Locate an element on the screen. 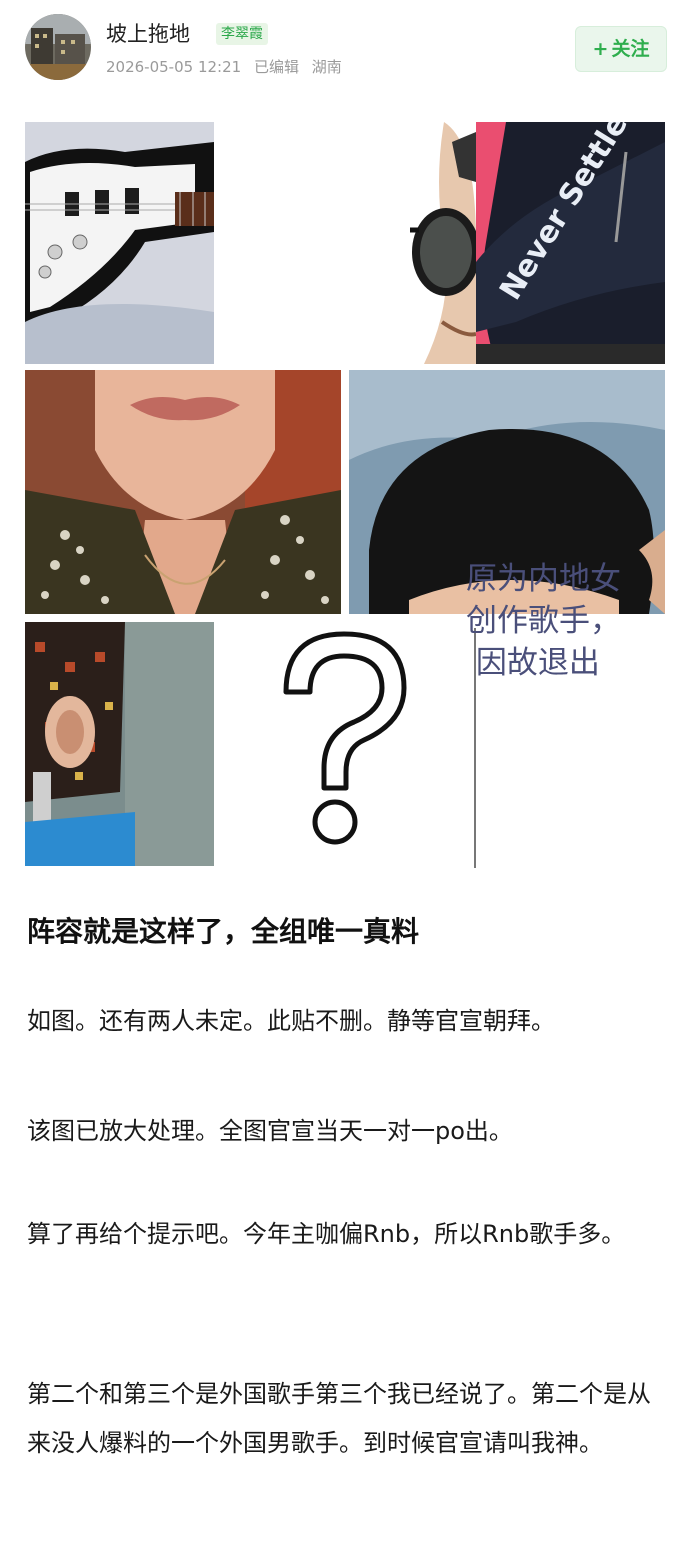 This screenshot has width=690, height=1542. sunglasses-photo is located at coordinates (345, 243).